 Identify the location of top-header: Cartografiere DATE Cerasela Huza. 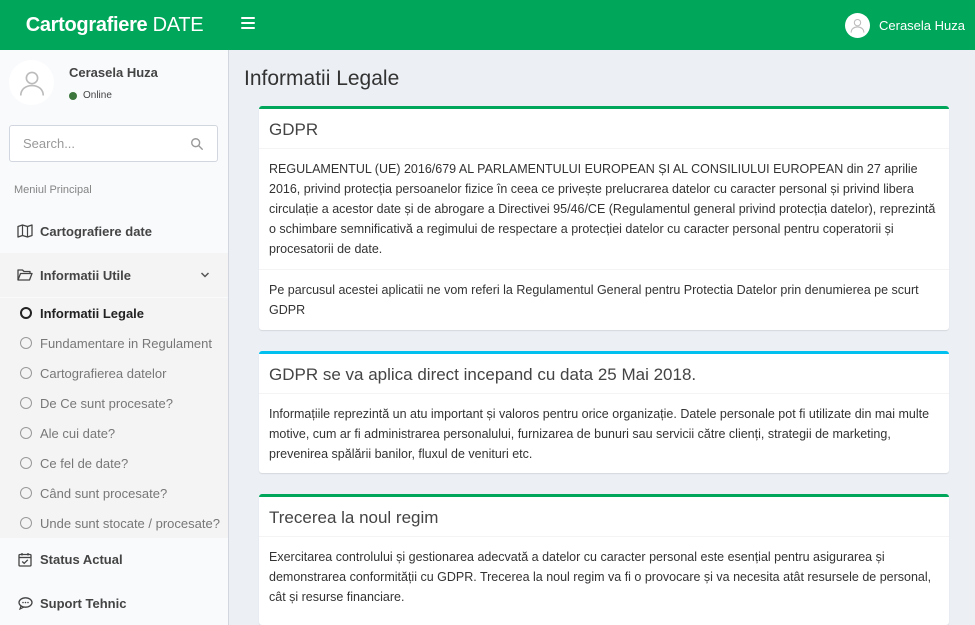
(487, 25).